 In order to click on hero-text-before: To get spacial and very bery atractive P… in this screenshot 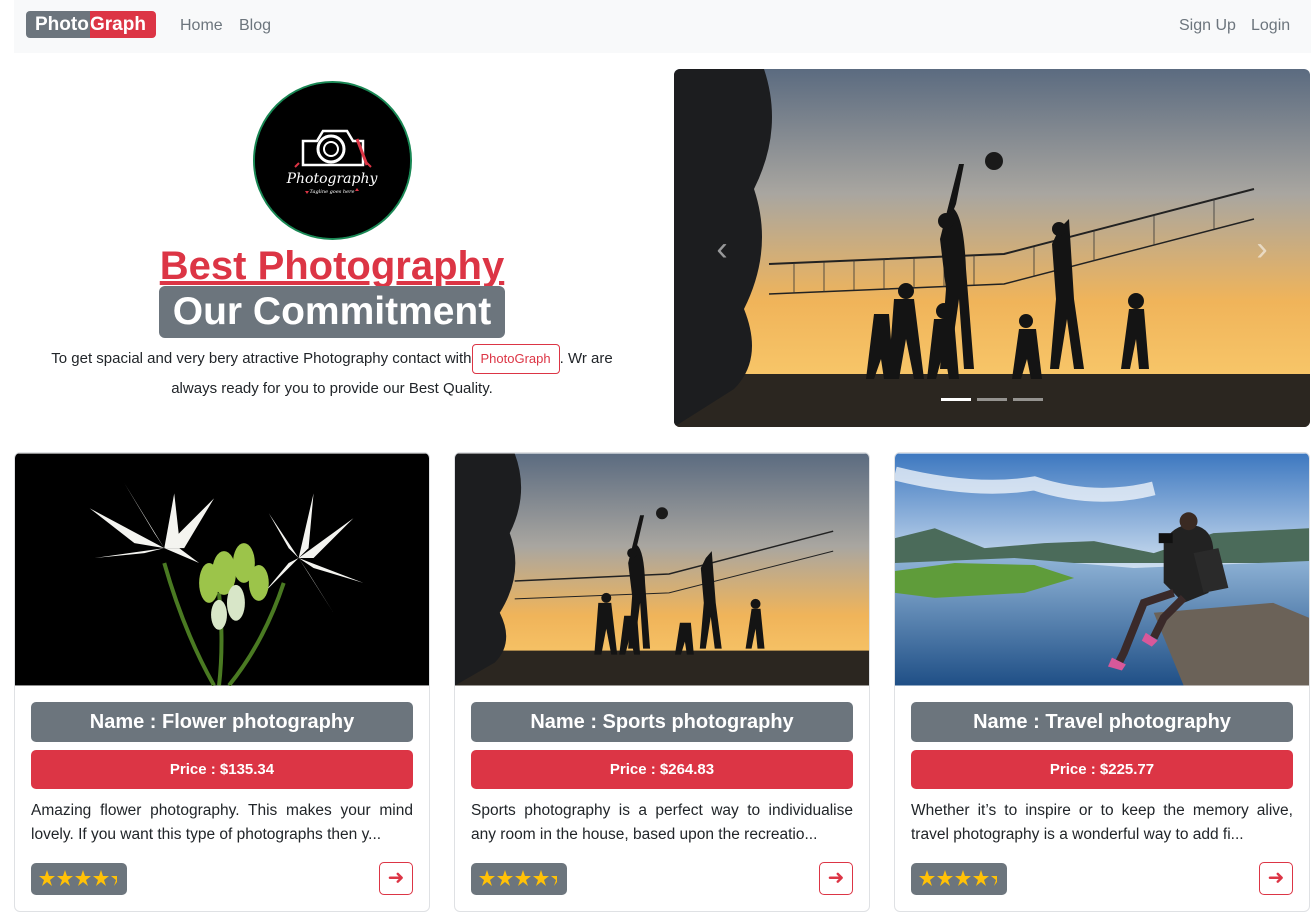, I will do `click(261, 358)`.